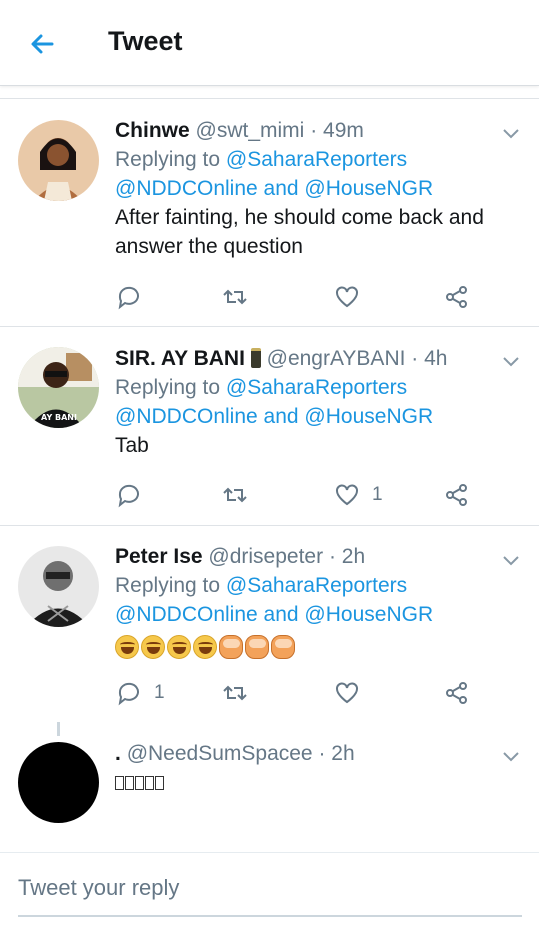  Describe the element at coordinates (180, 358) in the screenshot. I see `author-name: SIR. AY BANI` at that location.